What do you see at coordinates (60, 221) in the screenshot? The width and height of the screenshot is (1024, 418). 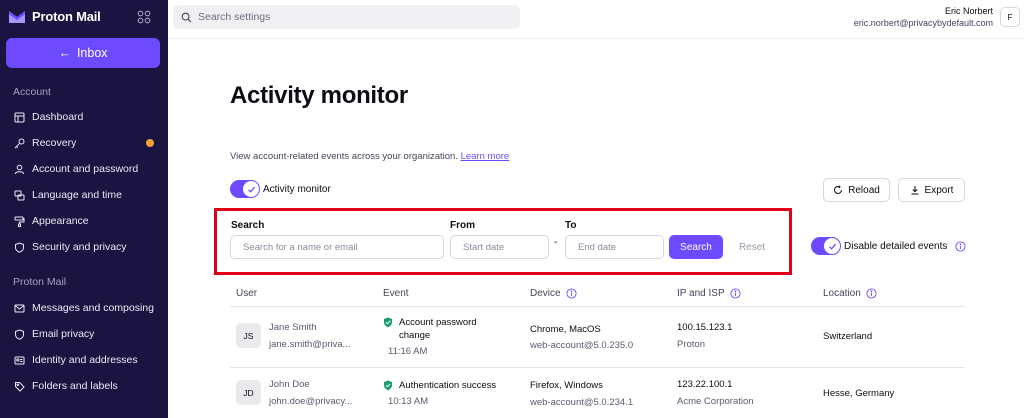 I see `sidebar-item-label: Appearance` at bounding box center [60, 221].